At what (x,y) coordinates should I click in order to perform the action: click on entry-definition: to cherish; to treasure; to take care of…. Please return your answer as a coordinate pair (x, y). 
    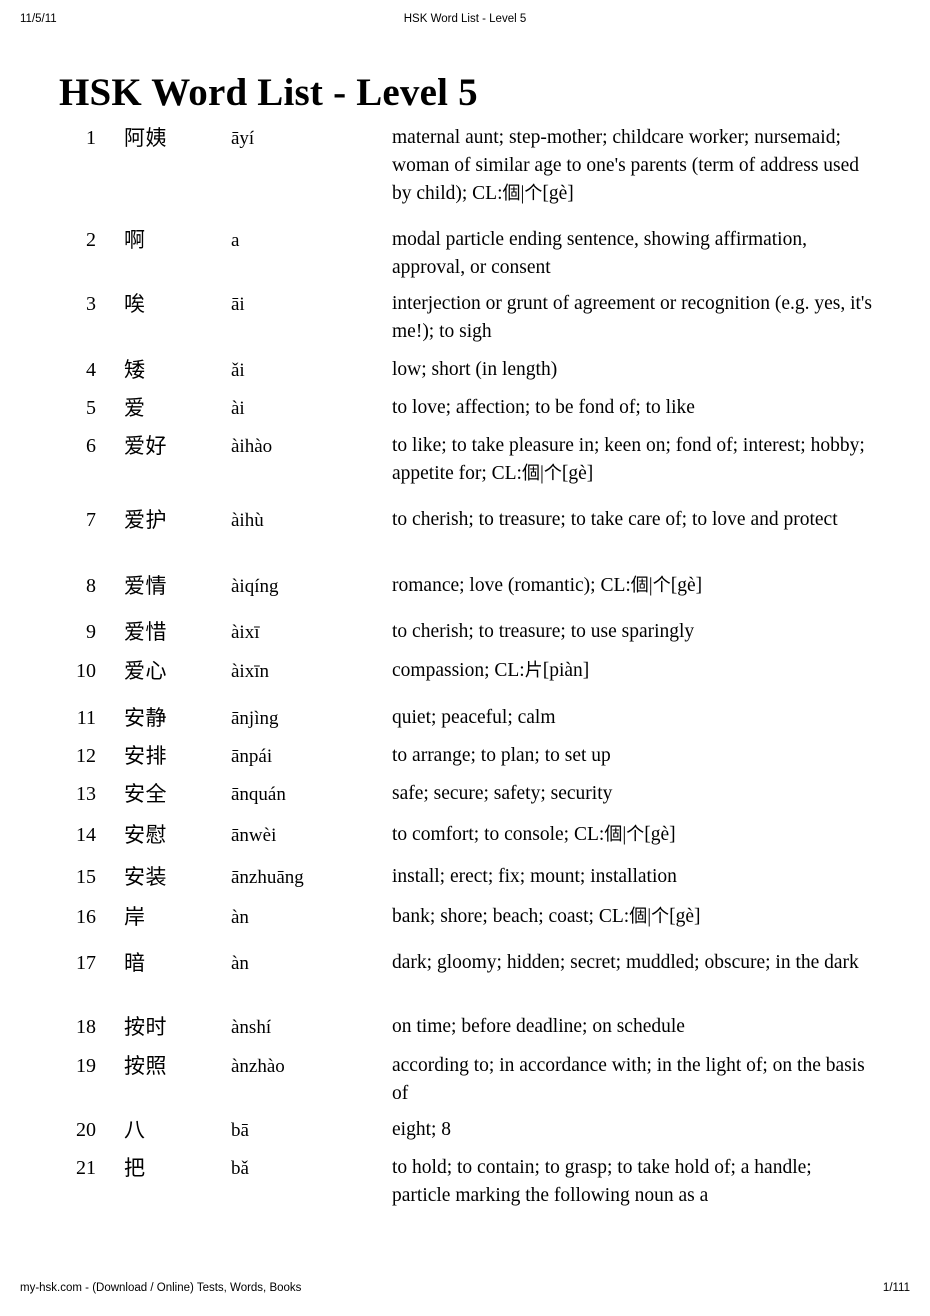
    Looking at the image, I should click on (615, 519).